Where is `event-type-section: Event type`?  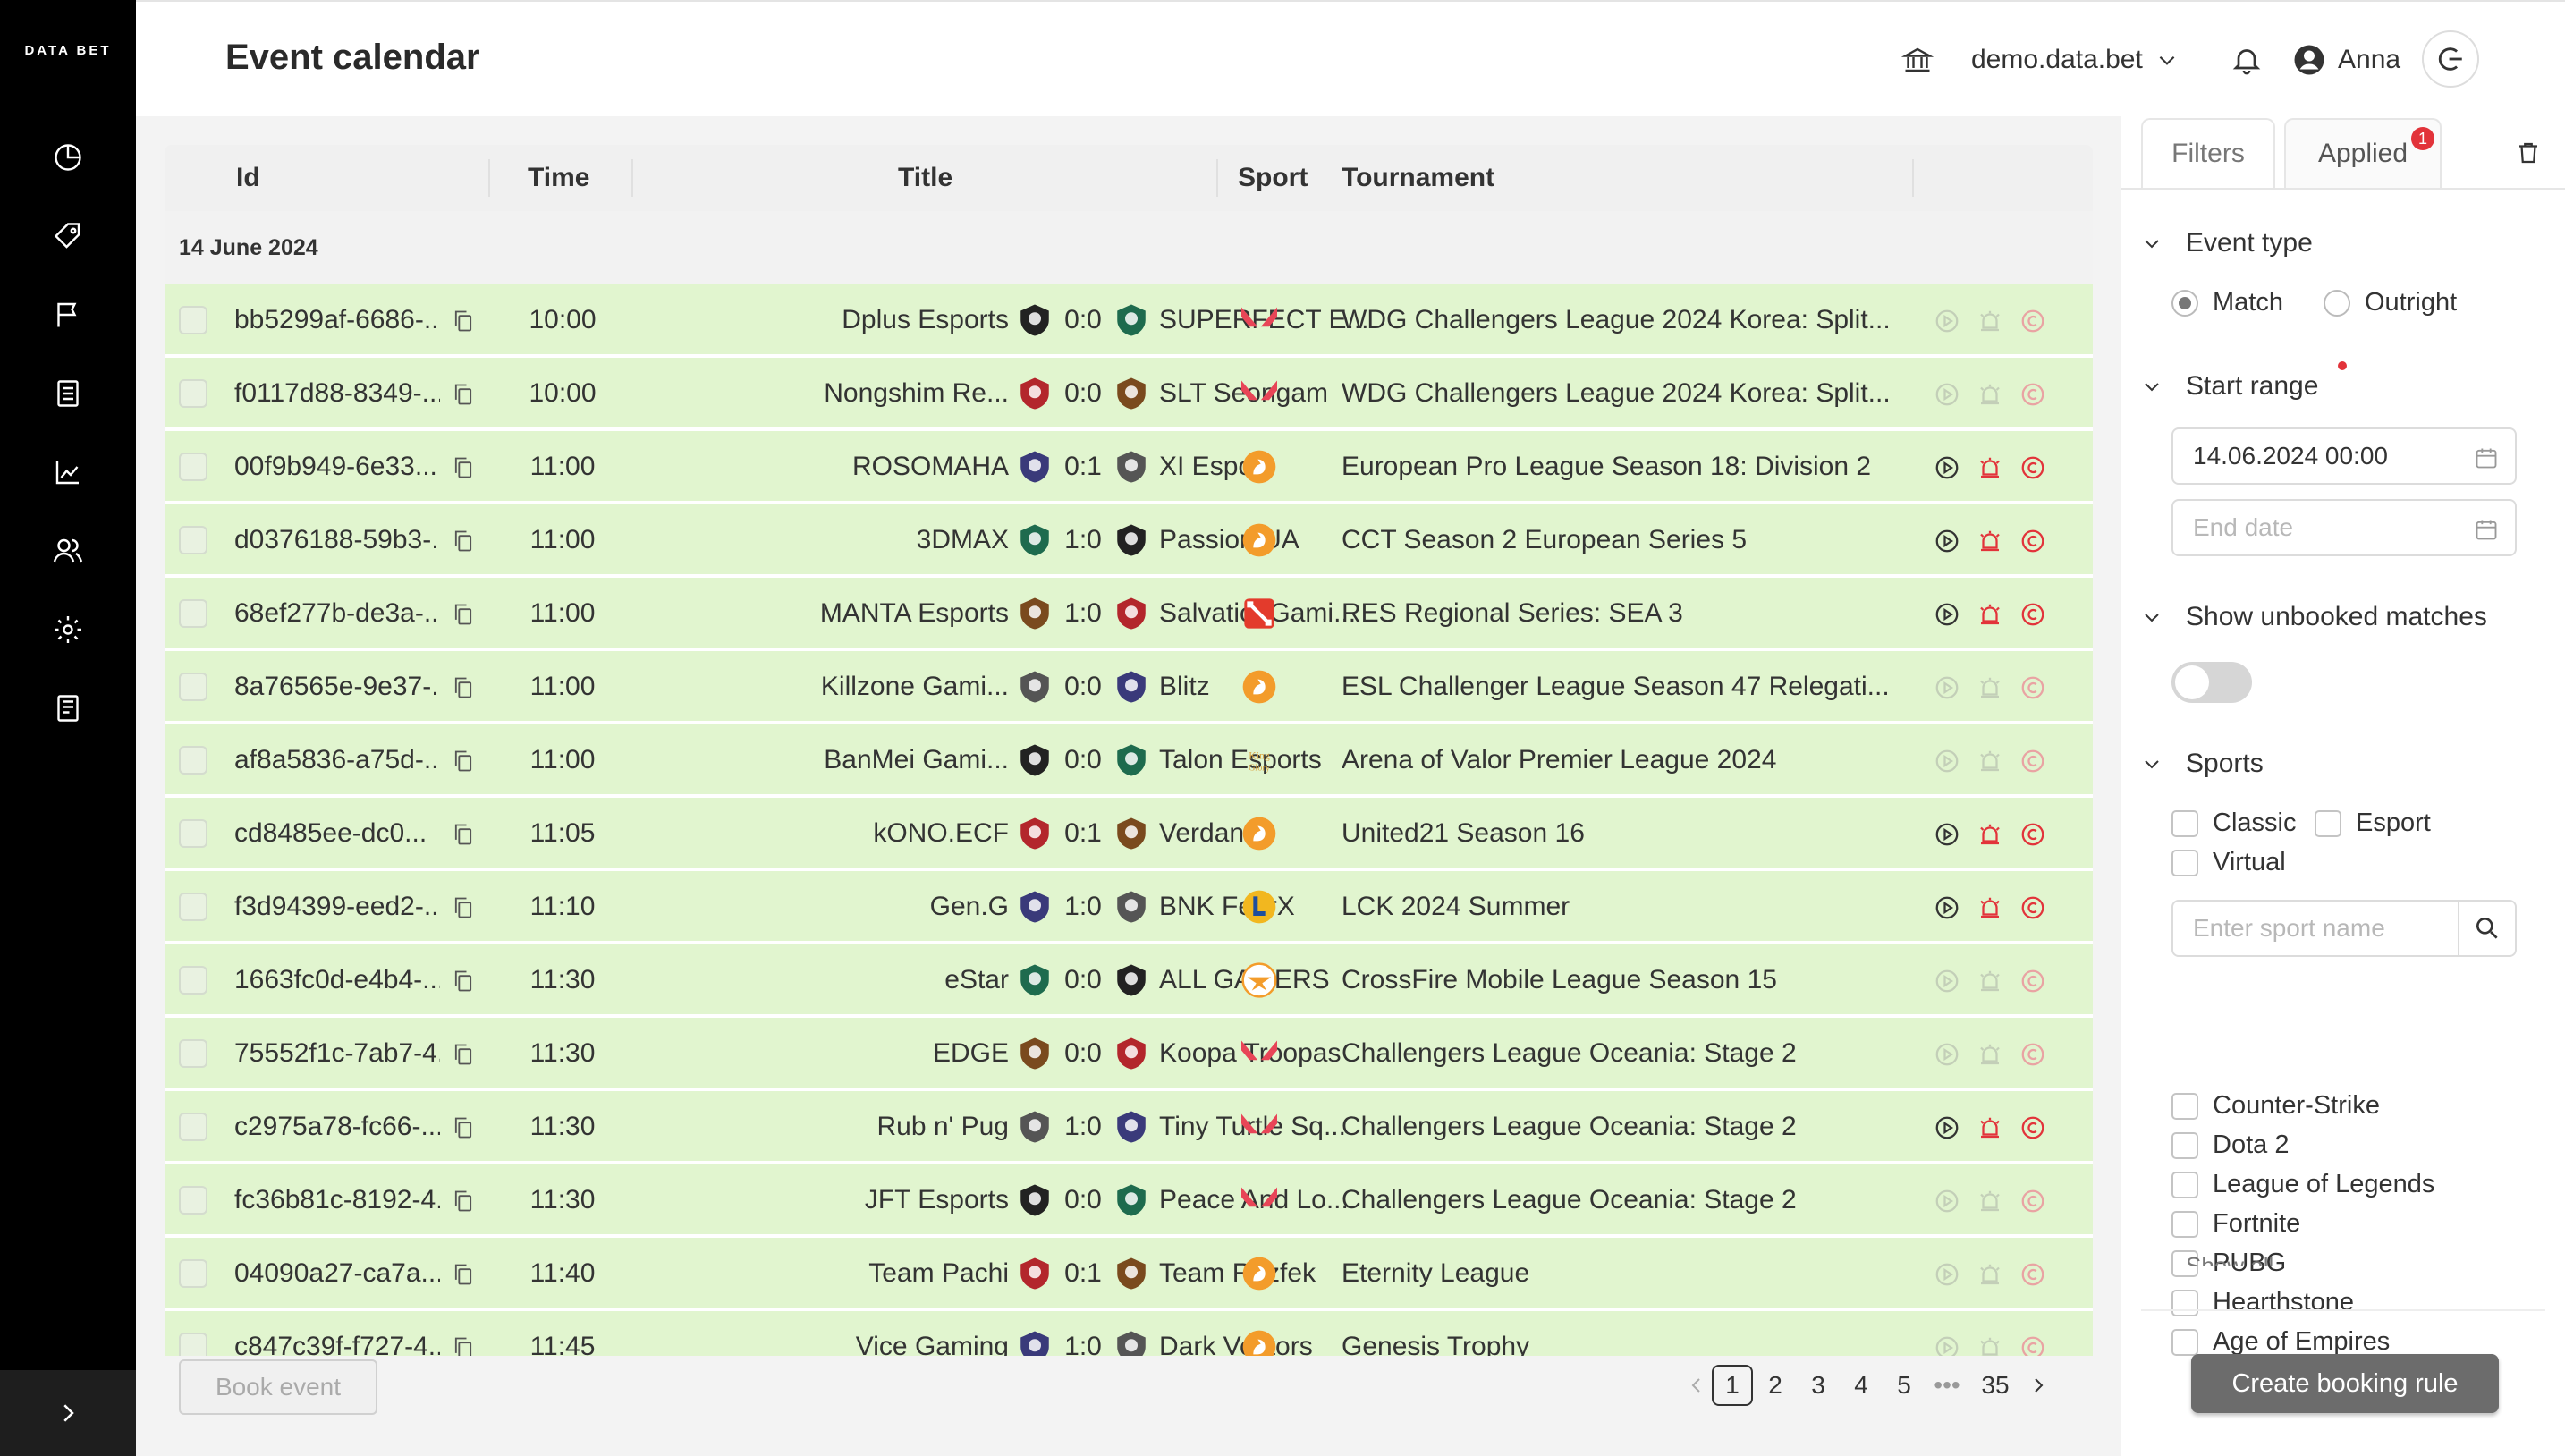 event-type-section: Event type is located at coordinates (2227, 243).